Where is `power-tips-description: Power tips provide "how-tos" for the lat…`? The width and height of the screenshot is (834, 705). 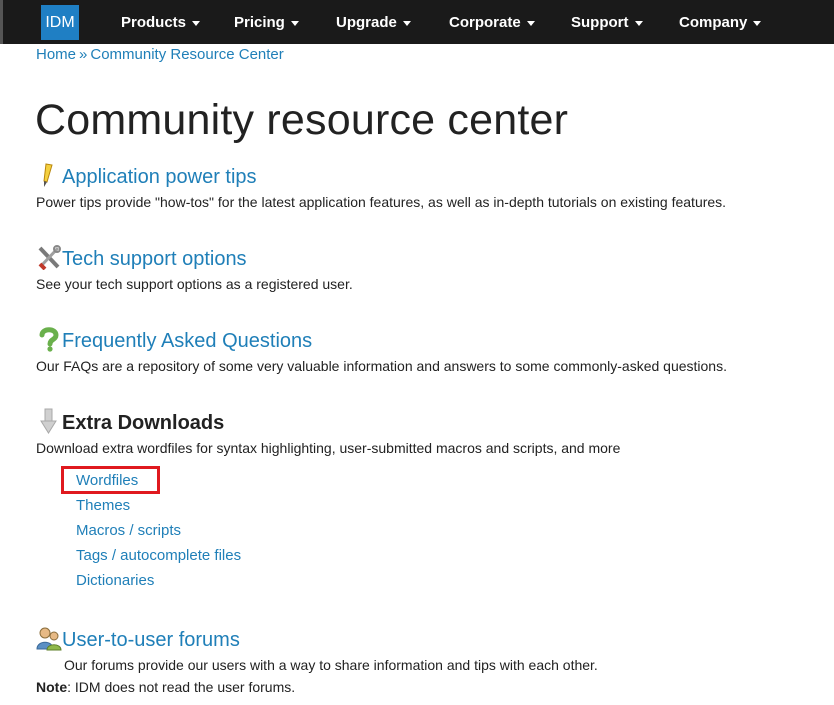 power-tips-description: Power tips provide "how-tos" for the lat… is located at coordinates (381, 202).